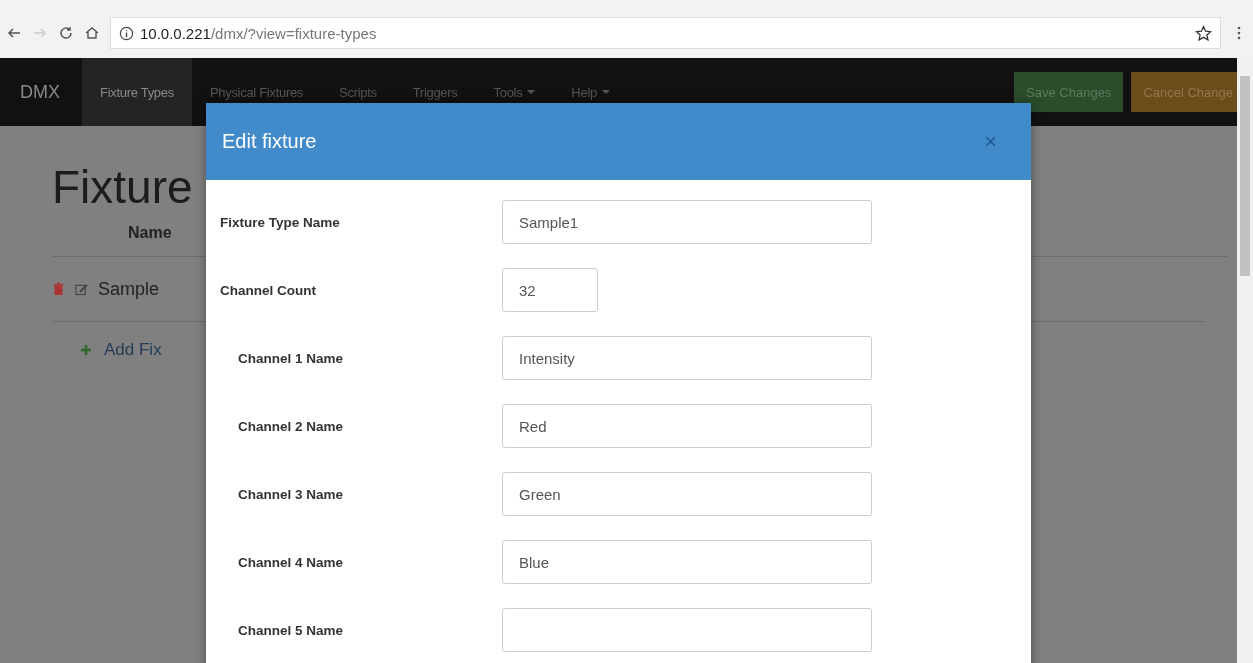  Describe the element at coordinates (41, 92) in the screenshot. I see `brand-link: DMX` at that location.